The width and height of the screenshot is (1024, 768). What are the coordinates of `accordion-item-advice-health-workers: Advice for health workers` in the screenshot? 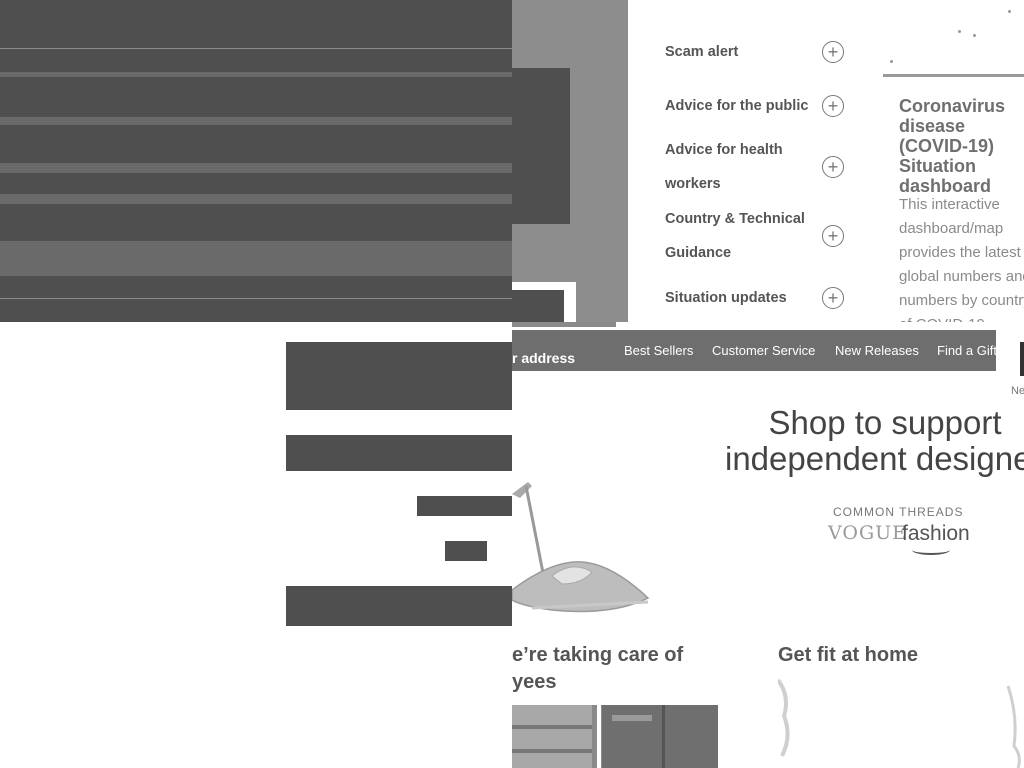 It's located at (737, 167).